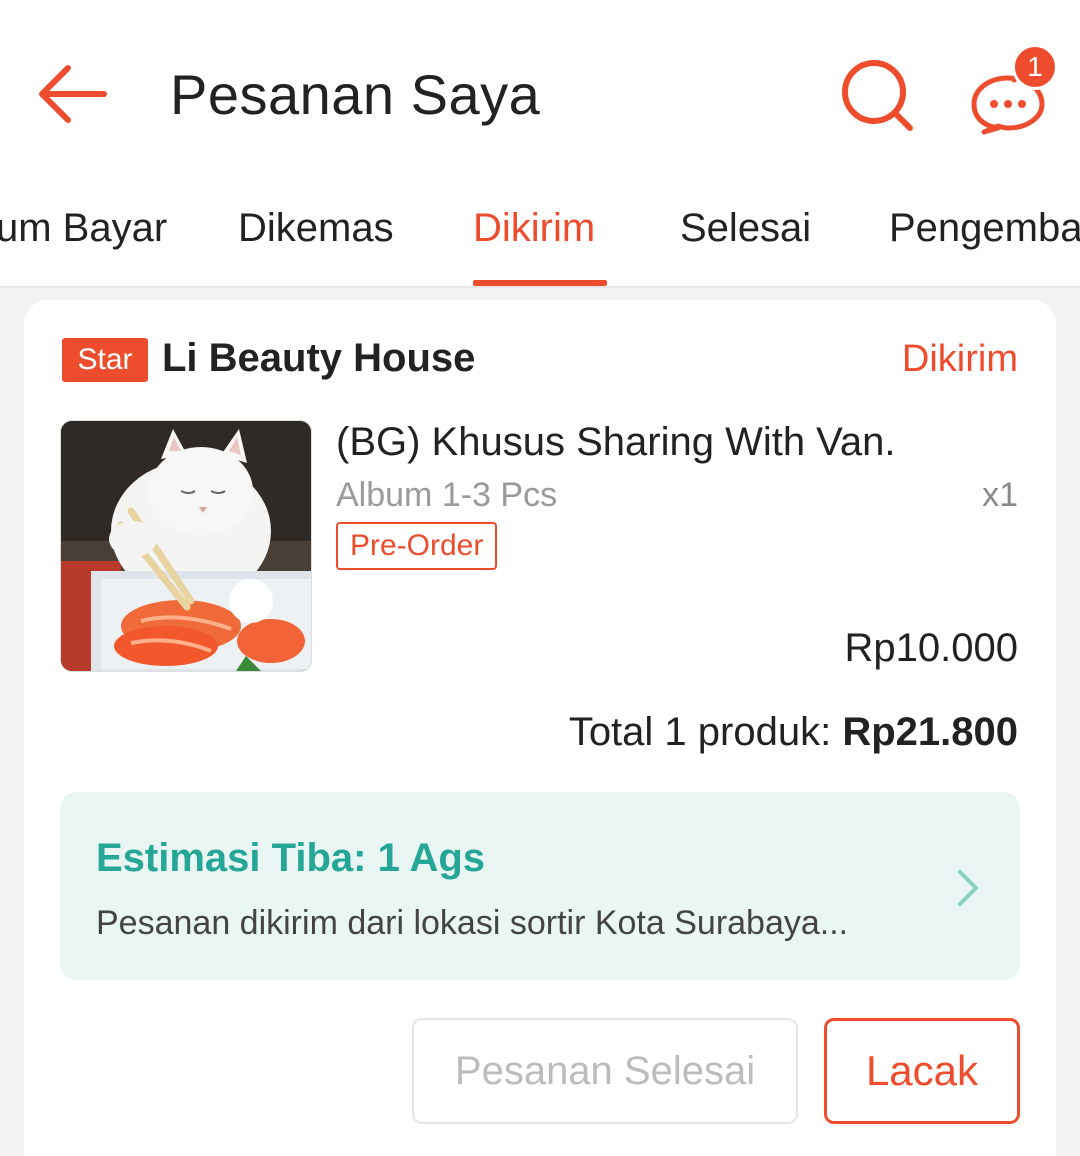 Image resolution: width=1080 pixels, height=1156 pixels. I want to click on order-complete-button: Pesanan Selesai, so click(605, 1071).